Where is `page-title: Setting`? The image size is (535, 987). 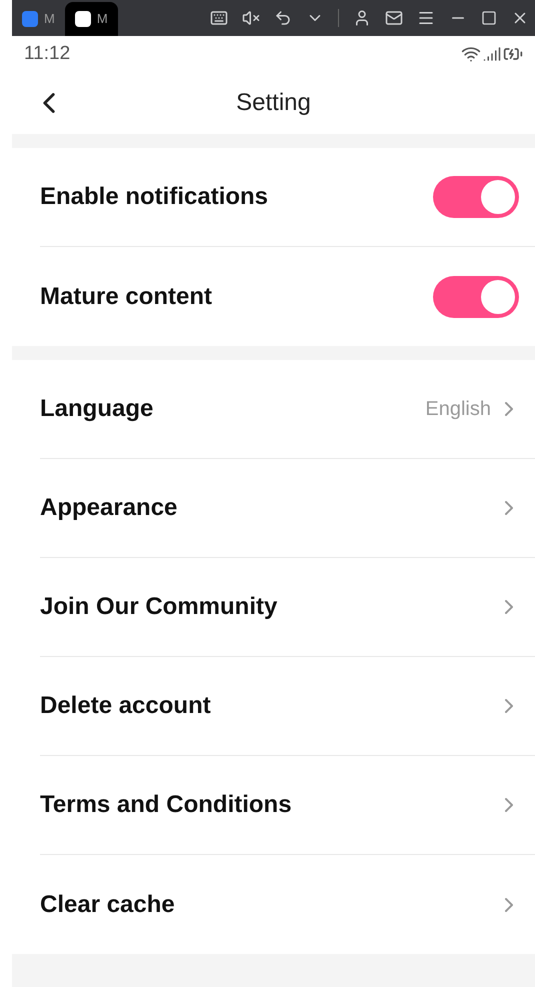 page-title: Setting is located at coordinates (273, 103).